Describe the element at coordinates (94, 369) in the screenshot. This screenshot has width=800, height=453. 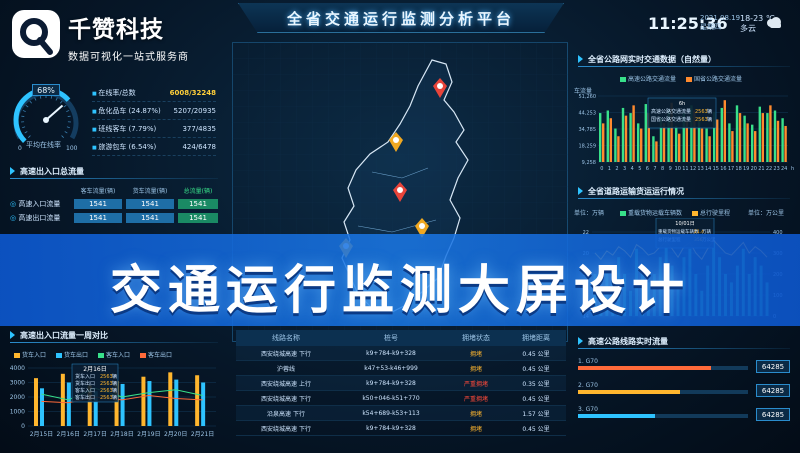
I see `tooltip-title: 2月16日` at that location.